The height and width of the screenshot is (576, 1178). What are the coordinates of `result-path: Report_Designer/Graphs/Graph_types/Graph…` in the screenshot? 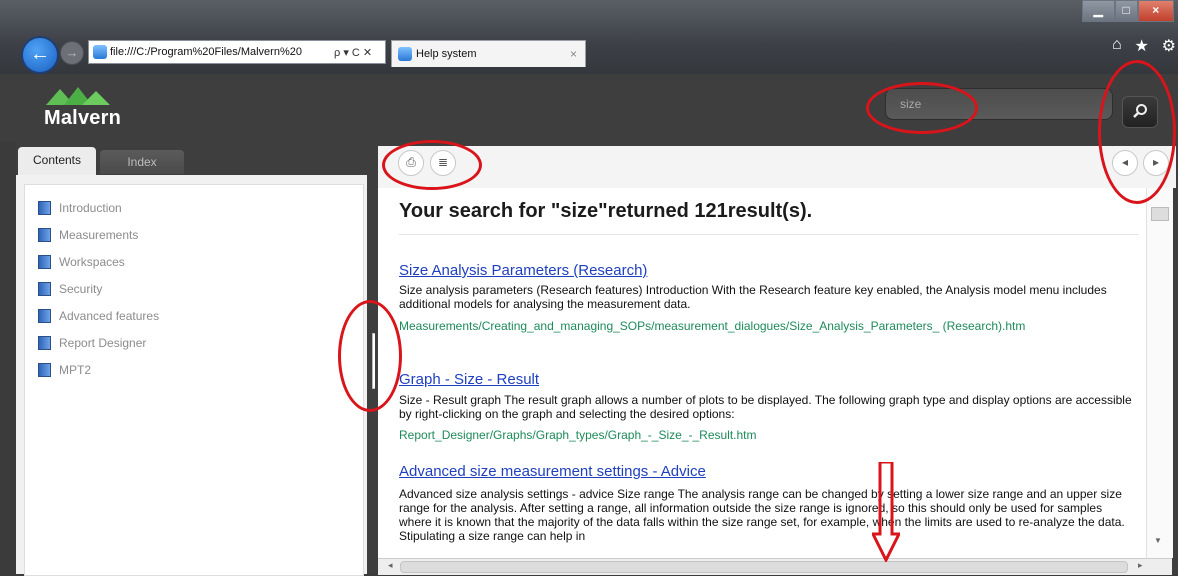 It's located at (578, 435).